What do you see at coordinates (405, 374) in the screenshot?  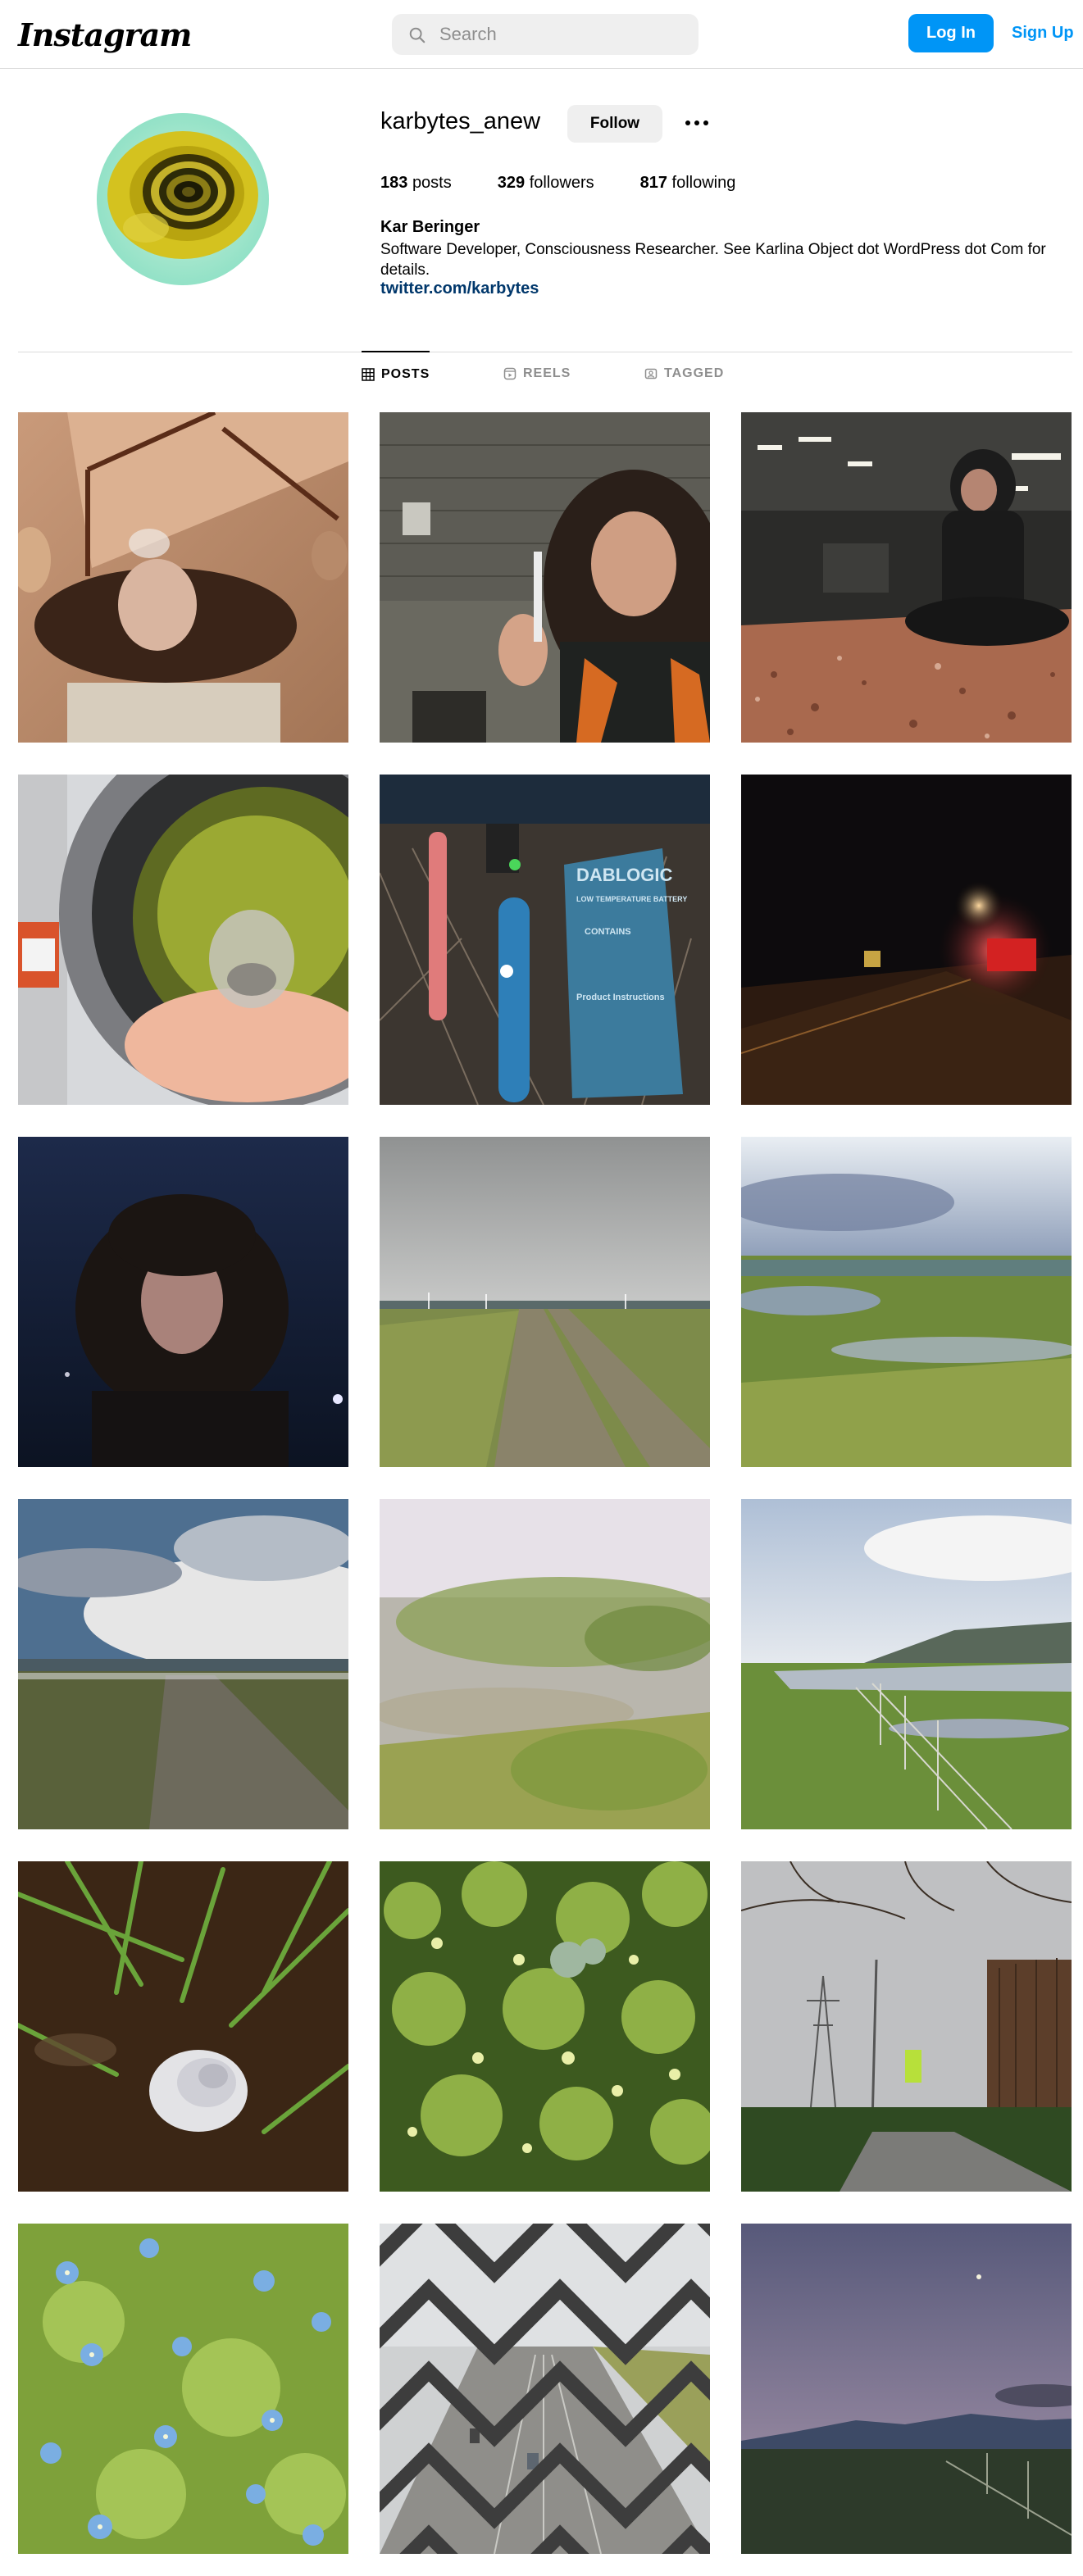 I see `tab-posts-label: POSTS` at bounding box center [405, 374].